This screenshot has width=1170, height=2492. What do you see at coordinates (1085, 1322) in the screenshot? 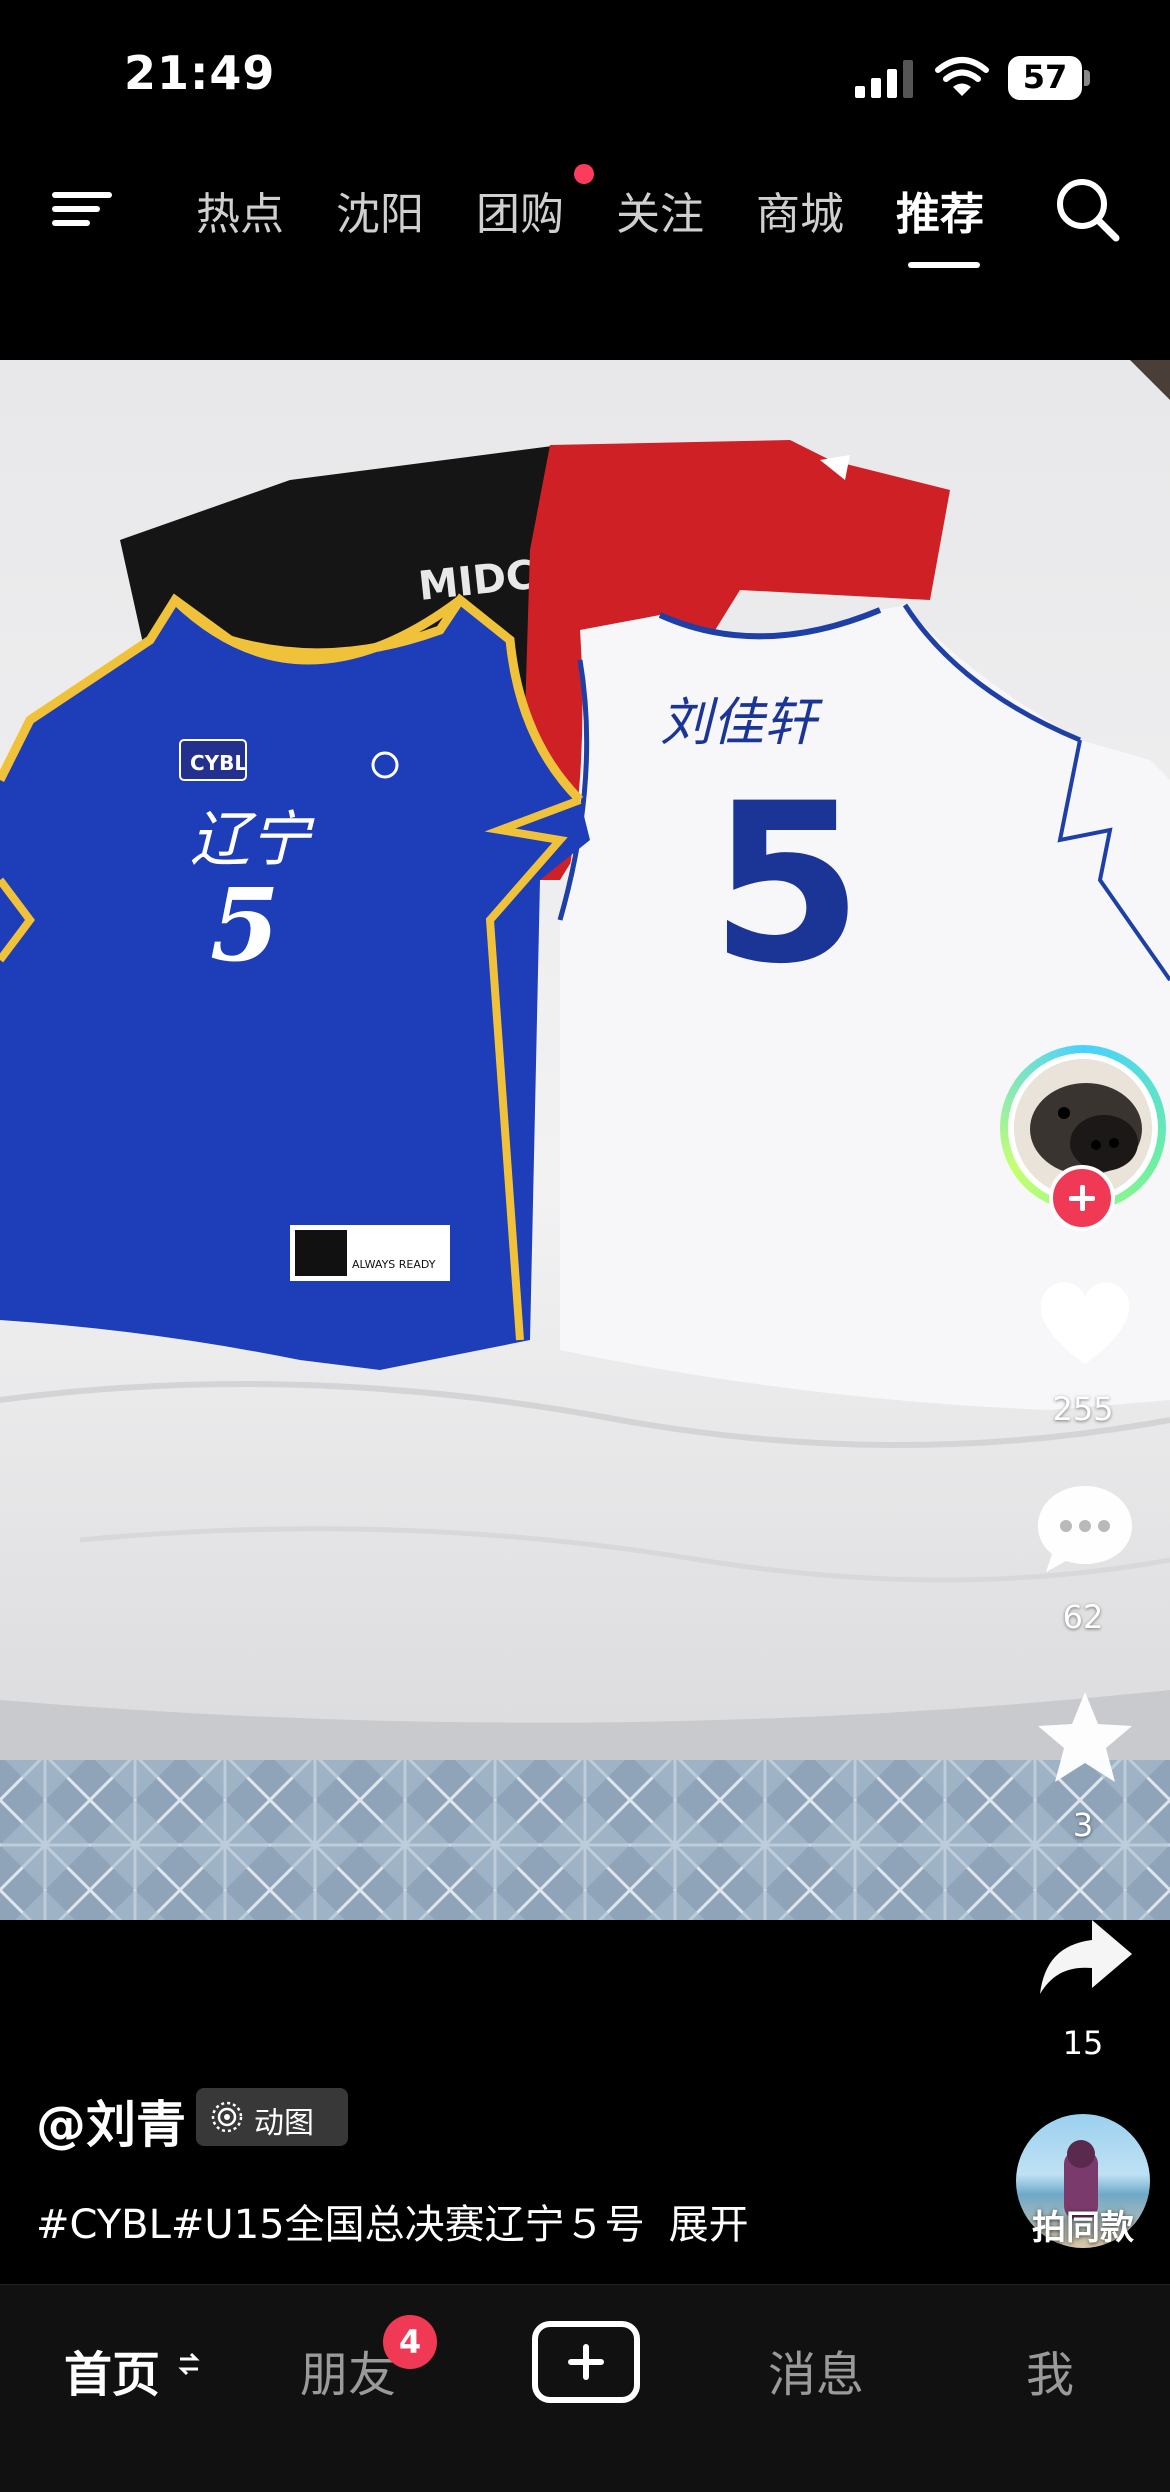
I see `heart-icon` at bounding box center [1085, 1322].